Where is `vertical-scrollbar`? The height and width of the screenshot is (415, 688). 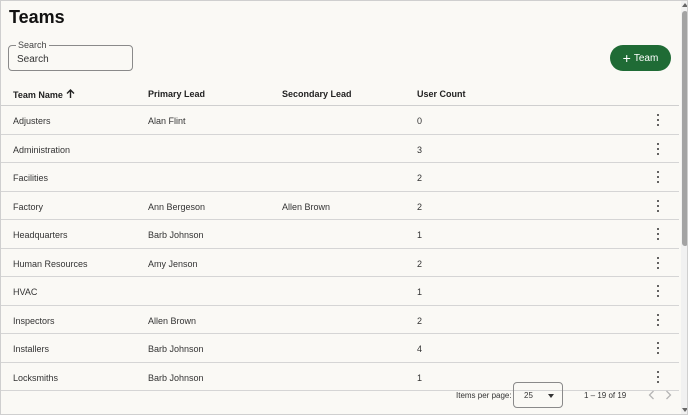
vertical-scrollbar is located at coordinates (684, 207).